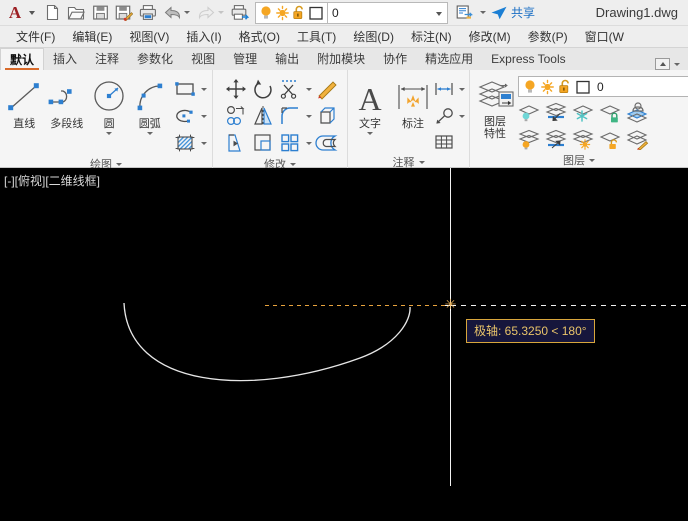 This screenshot has height=521, width=688. I want to click on tab-parametric: 参数化, so click(155, 59).